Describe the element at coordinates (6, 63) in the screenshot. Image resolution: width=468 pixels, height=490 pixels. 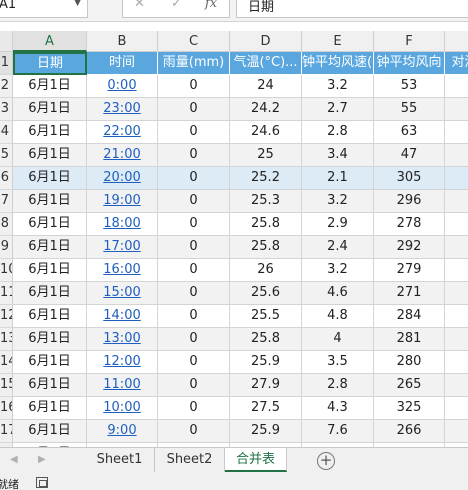
I see `row-header: 1` at that location.